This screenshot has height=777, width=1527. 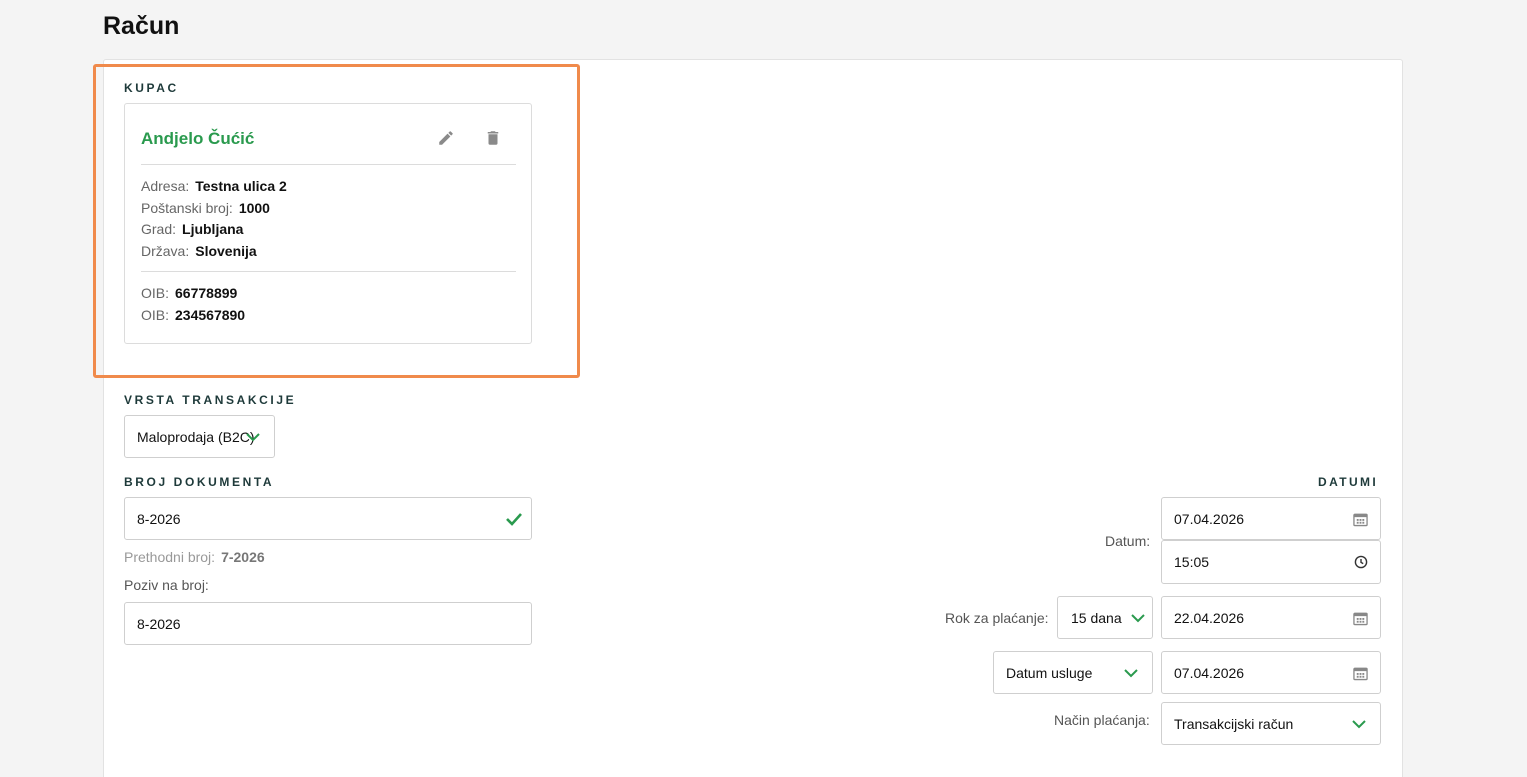 What do you see at coordinates (166, 585) in the screenshot?
I see `reference-label: Poziv na broj:` at bounding box center [166, 585].